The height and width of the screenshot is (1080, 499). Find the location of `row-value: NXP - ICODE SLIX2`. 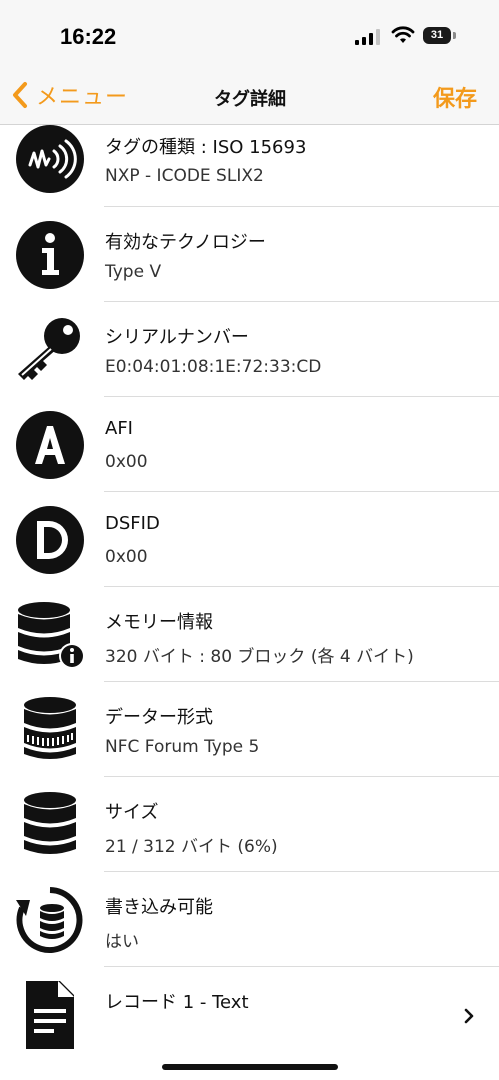

row-value: NXP - ICODE SLIX2 is located at coordinates (184, 176).